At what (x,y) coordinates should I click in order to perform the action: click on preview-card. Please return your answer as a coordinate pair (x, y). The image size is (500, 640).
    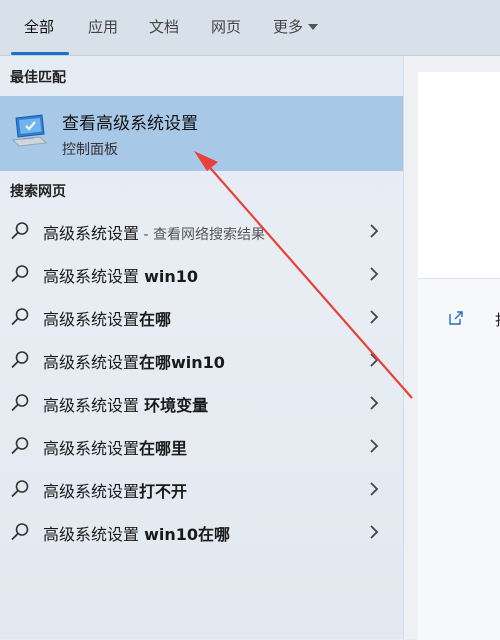
    Looking at the image, I should click on (459, 175).